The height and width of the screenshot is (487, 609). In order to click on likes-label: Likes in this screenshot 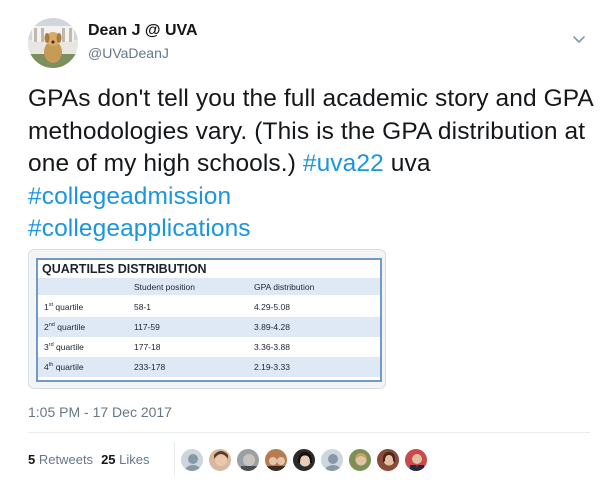, I will do `click(134, 459)`.